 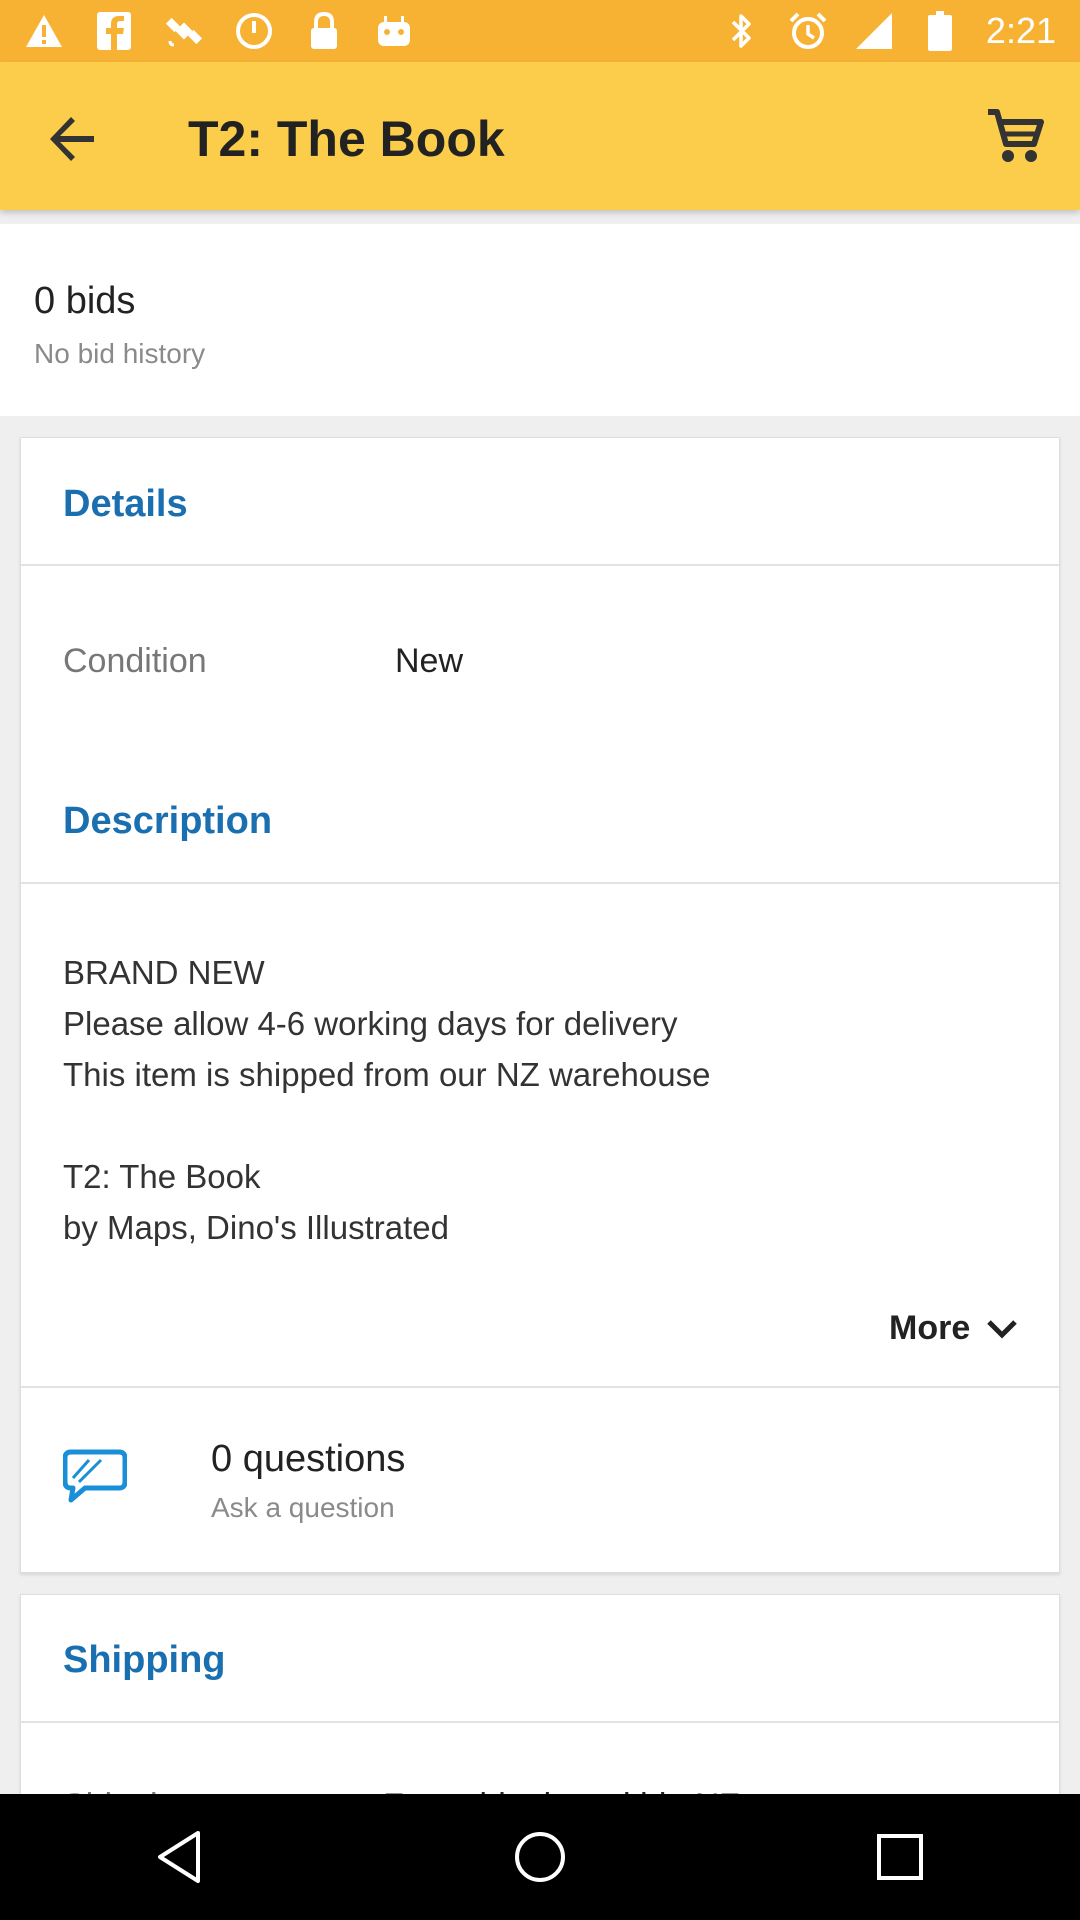 I want to click on questions-count: 0 questions, so click(x=308, y=1459).